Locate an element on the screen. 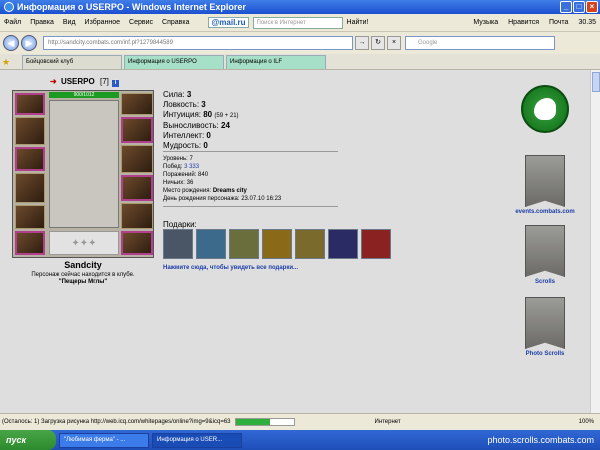  info-birthday: День рождения персонажа: 23.07.10 16:23 is located at coordinates (222, 199).